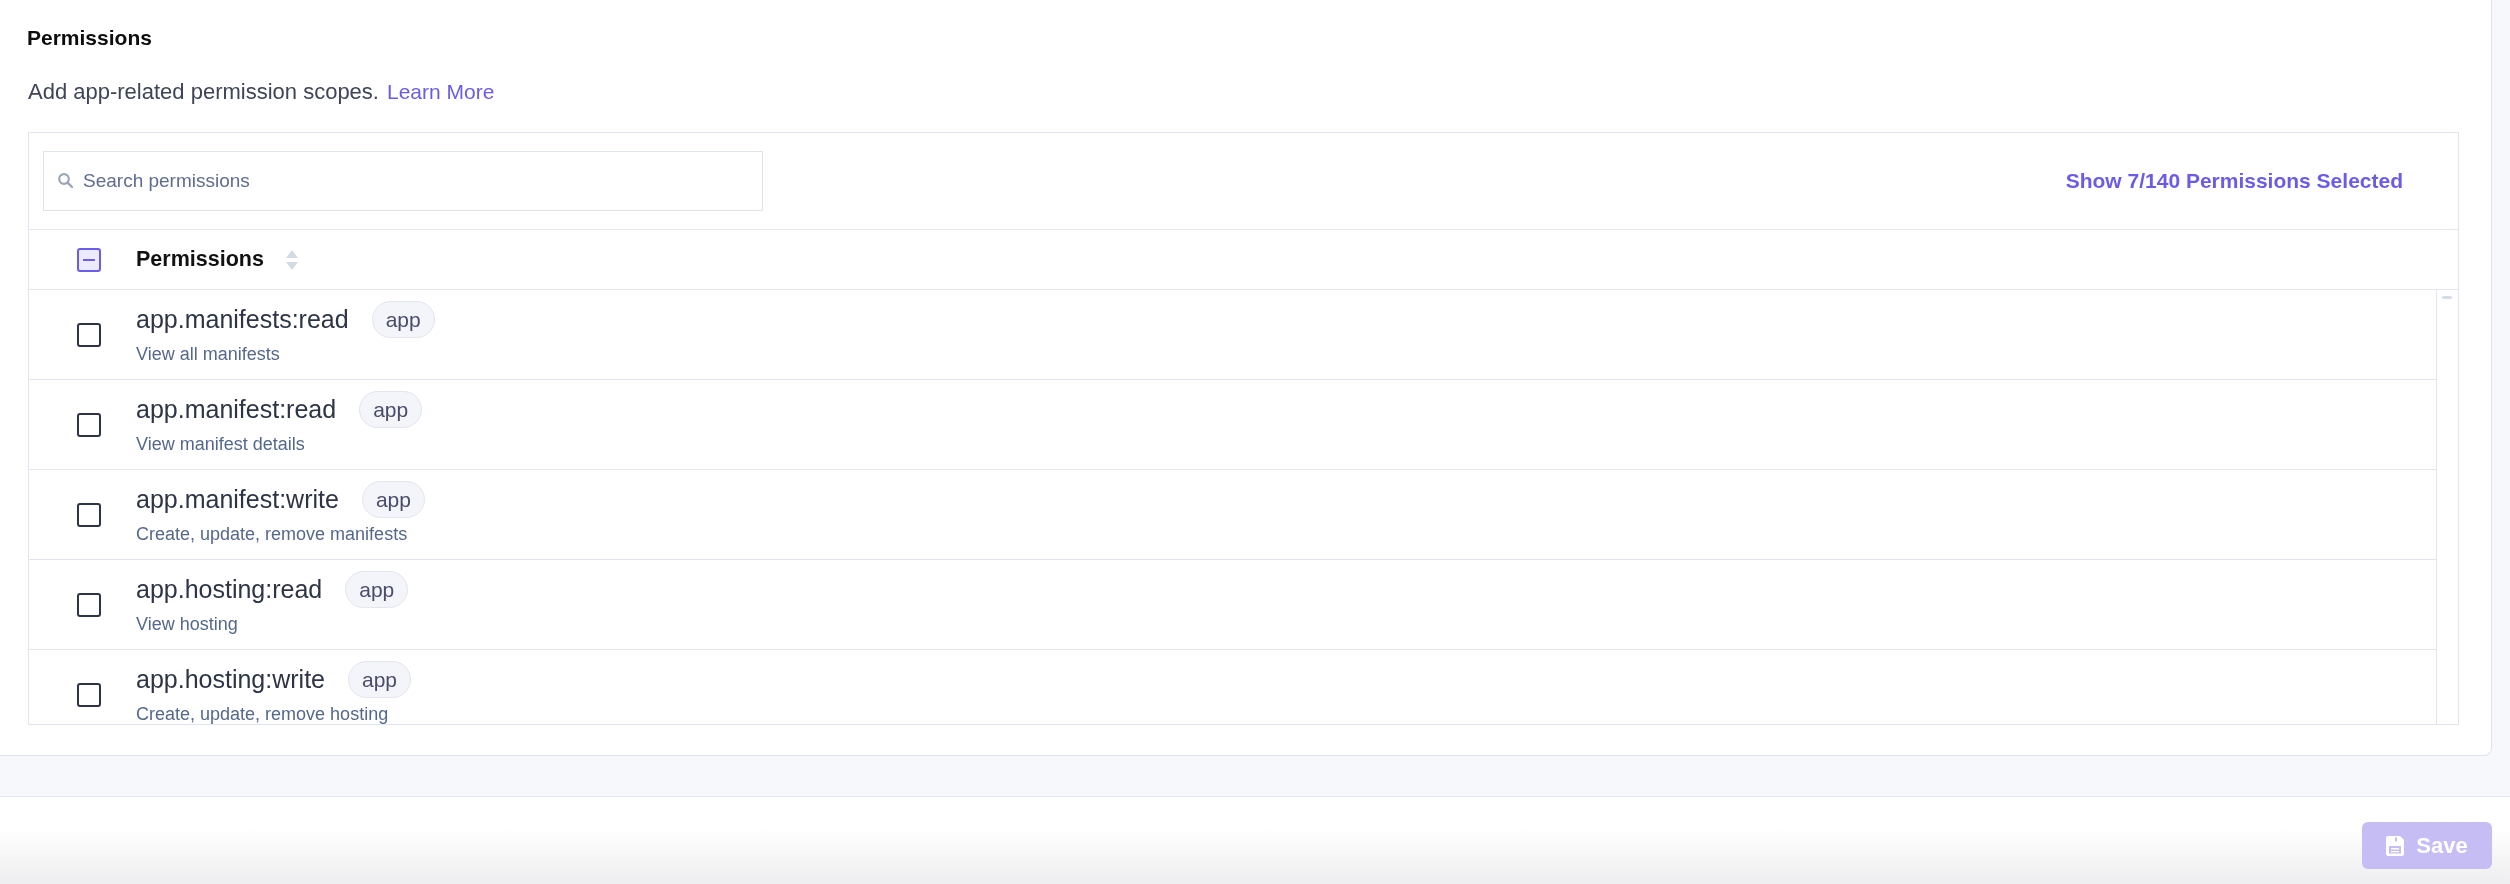 The image size is (2510, 884). I want to click on scrollbar-thumb, so click(2447, 297).